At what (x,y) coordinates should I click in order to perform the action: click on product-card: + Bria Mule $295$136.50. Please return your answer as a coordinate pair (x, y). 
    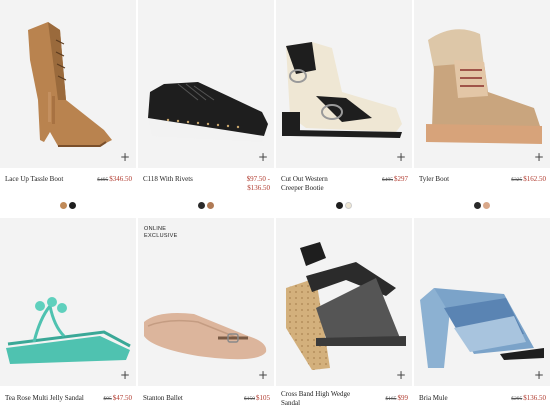
    Looking at the image, I should click on (482, 313).